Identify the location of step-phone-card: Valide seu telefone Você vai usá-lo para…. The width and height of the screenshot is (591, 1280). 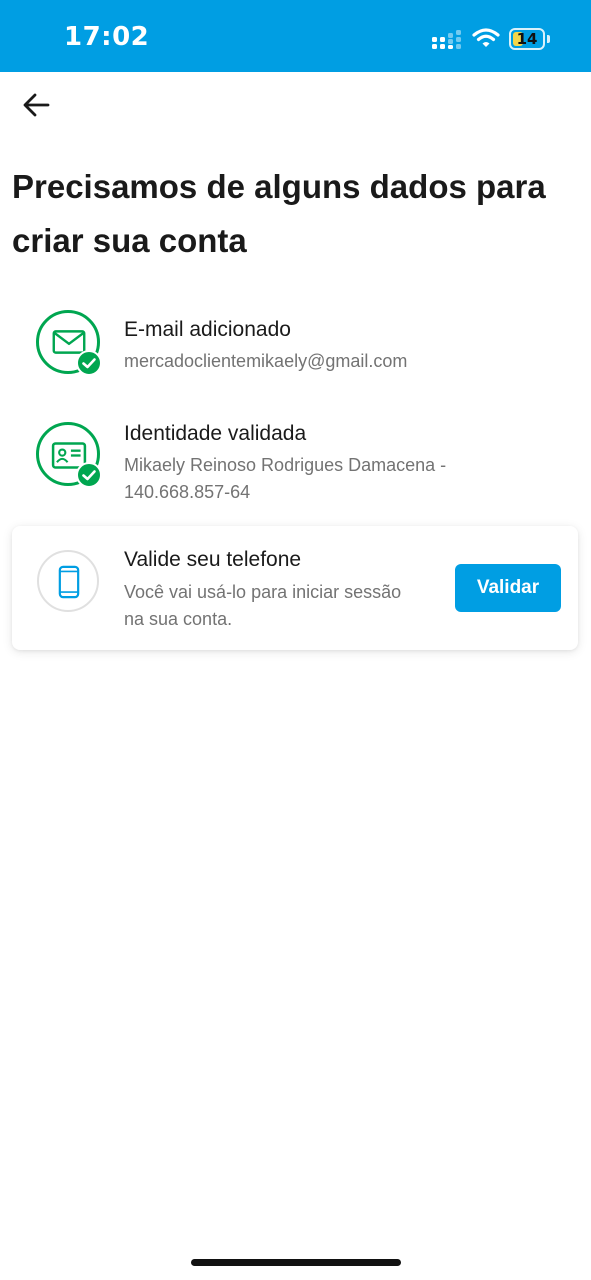
(295, 588).